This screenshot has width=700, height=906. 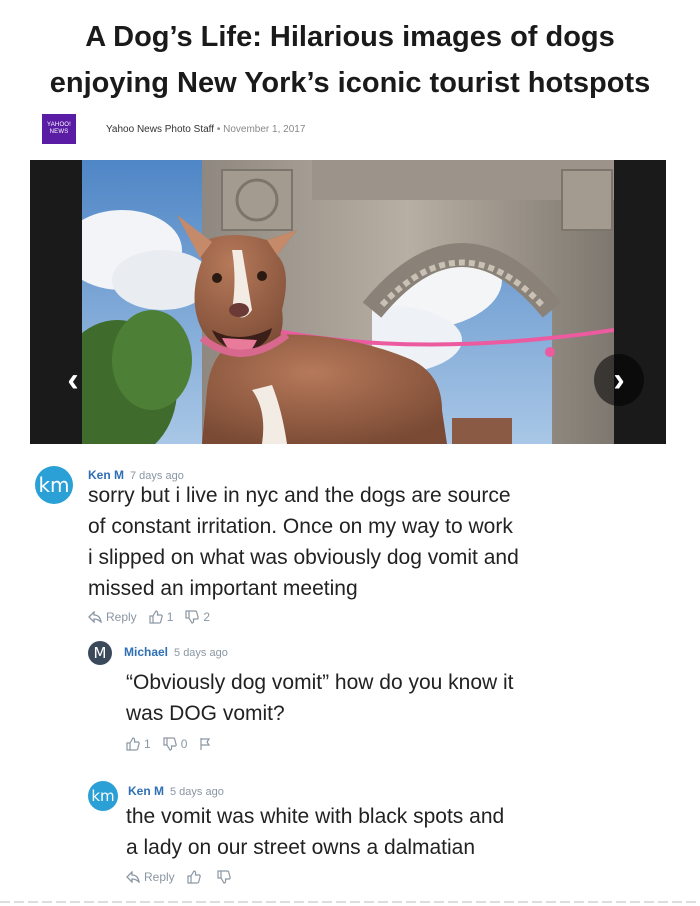 I want to click on downvote-button, so click(x=226, y=877).